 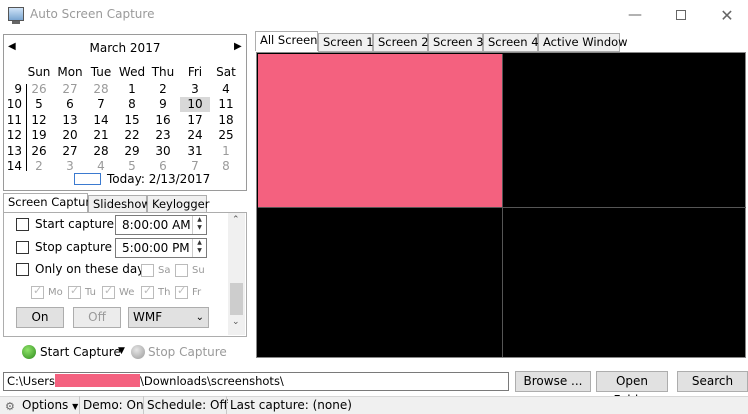 What do you see at coordinates (195, 135) in the screenshot?
I see `calendar-day: 24` at bounding box center [195, 135].